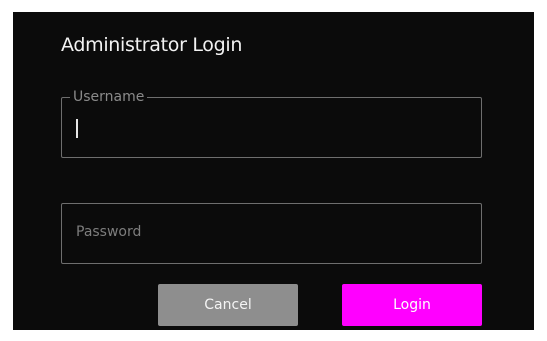 The width and height of the screenshot is (547, 341). Describe the element at coordinates (271, 233) in the screenshot. I see `password-field: Password` at that location.